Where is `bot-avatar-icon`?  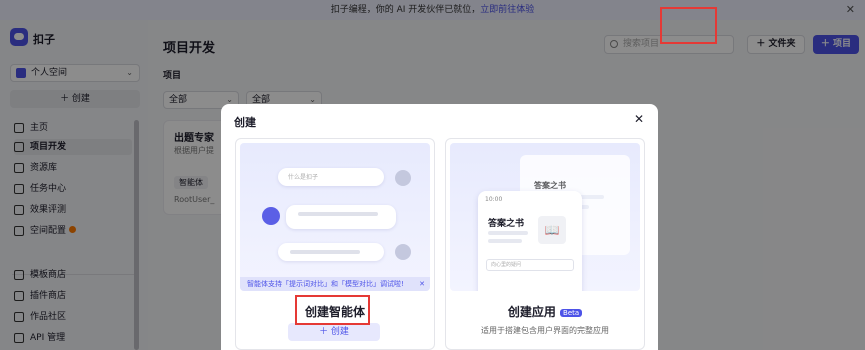
bot-avatar-icon is located at coordinates (271, 216).